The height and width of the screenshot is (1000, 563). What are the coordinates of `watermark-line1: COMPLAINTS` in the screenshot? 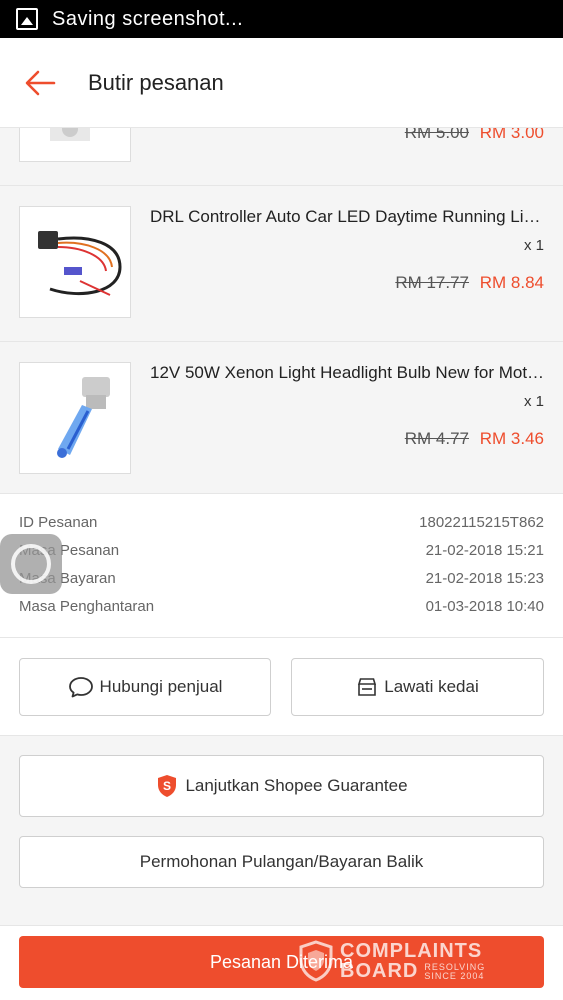 It's located at (411, 951).